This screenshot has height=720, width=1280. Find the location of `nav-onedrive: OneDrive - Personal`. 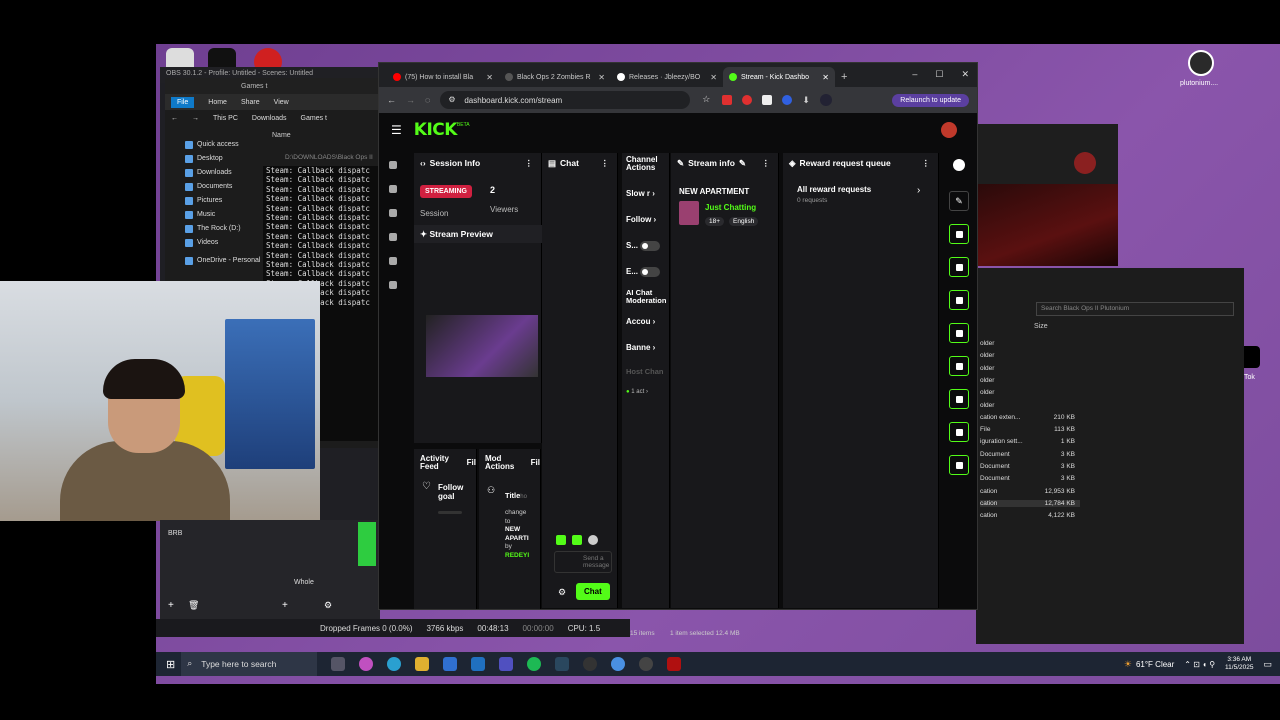

nav-onedrive: OneDrive - Personal is located at coordinates (222, 261).